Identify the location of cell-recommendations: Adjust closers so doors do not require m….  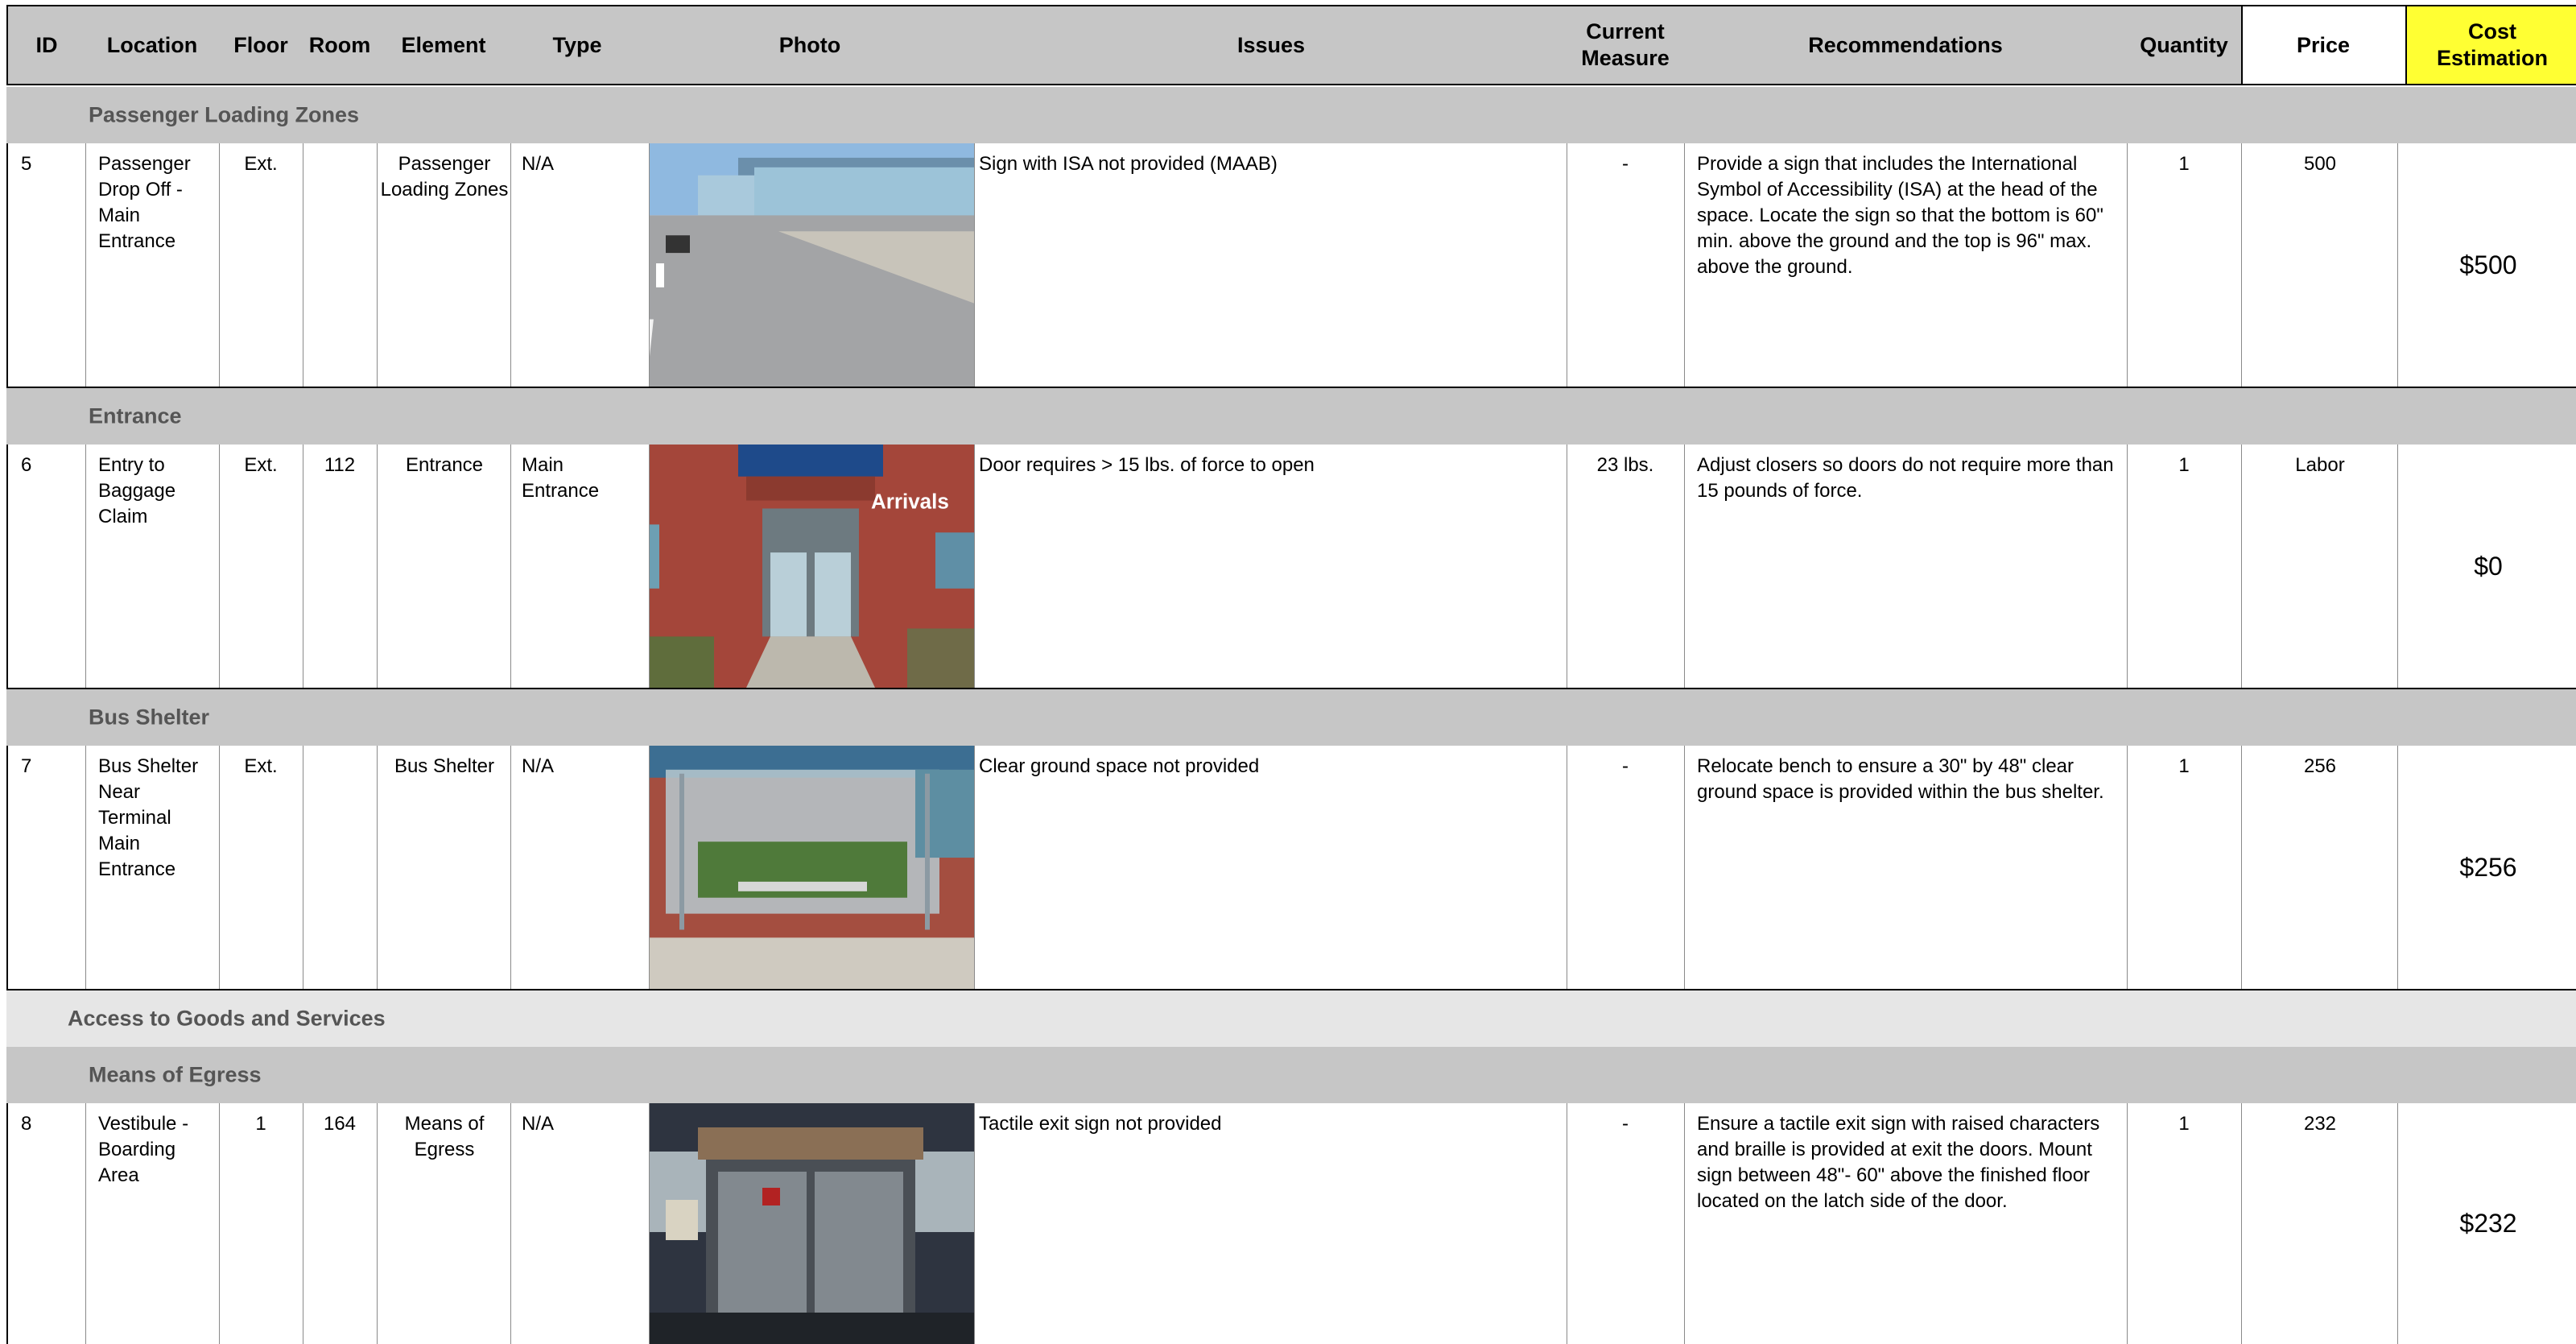
(1905, 478).